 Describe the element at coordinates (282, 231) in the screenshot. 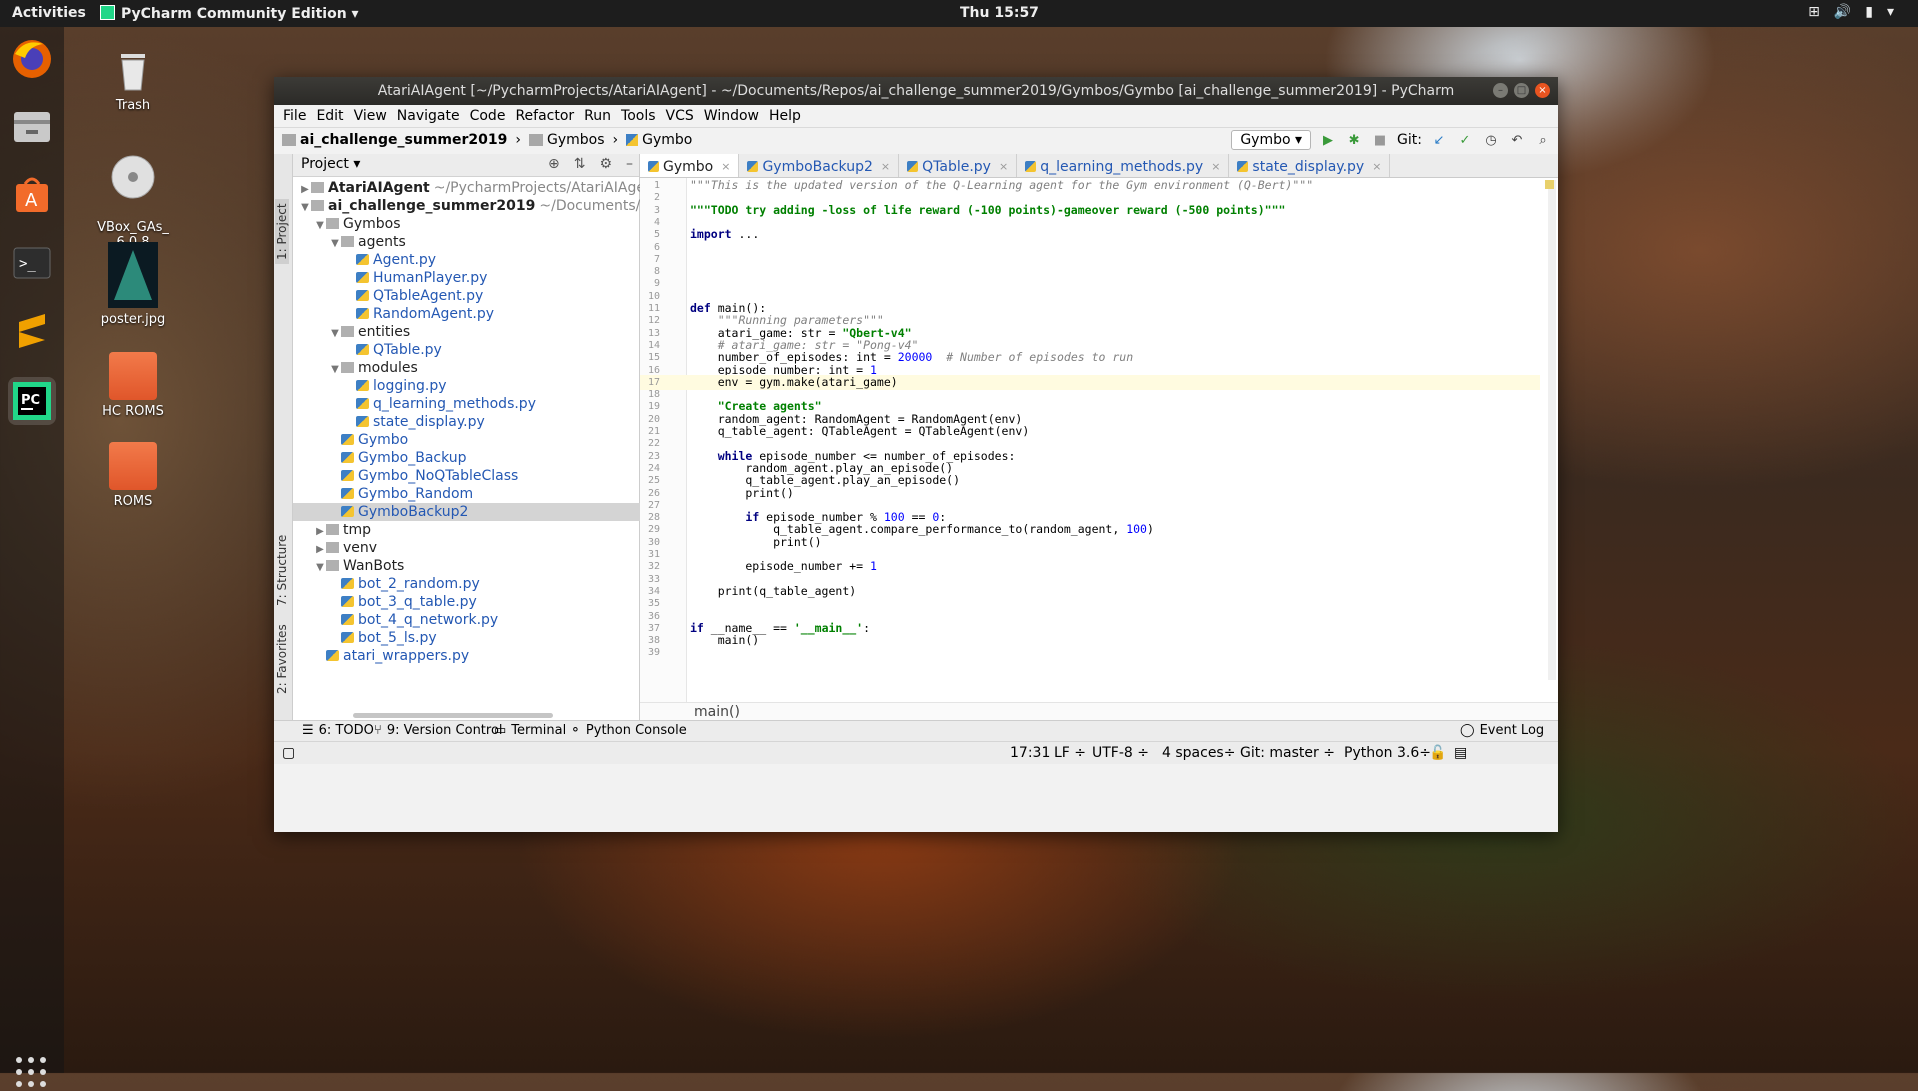

I see `tool-tab-project: 1: Project` at that location.